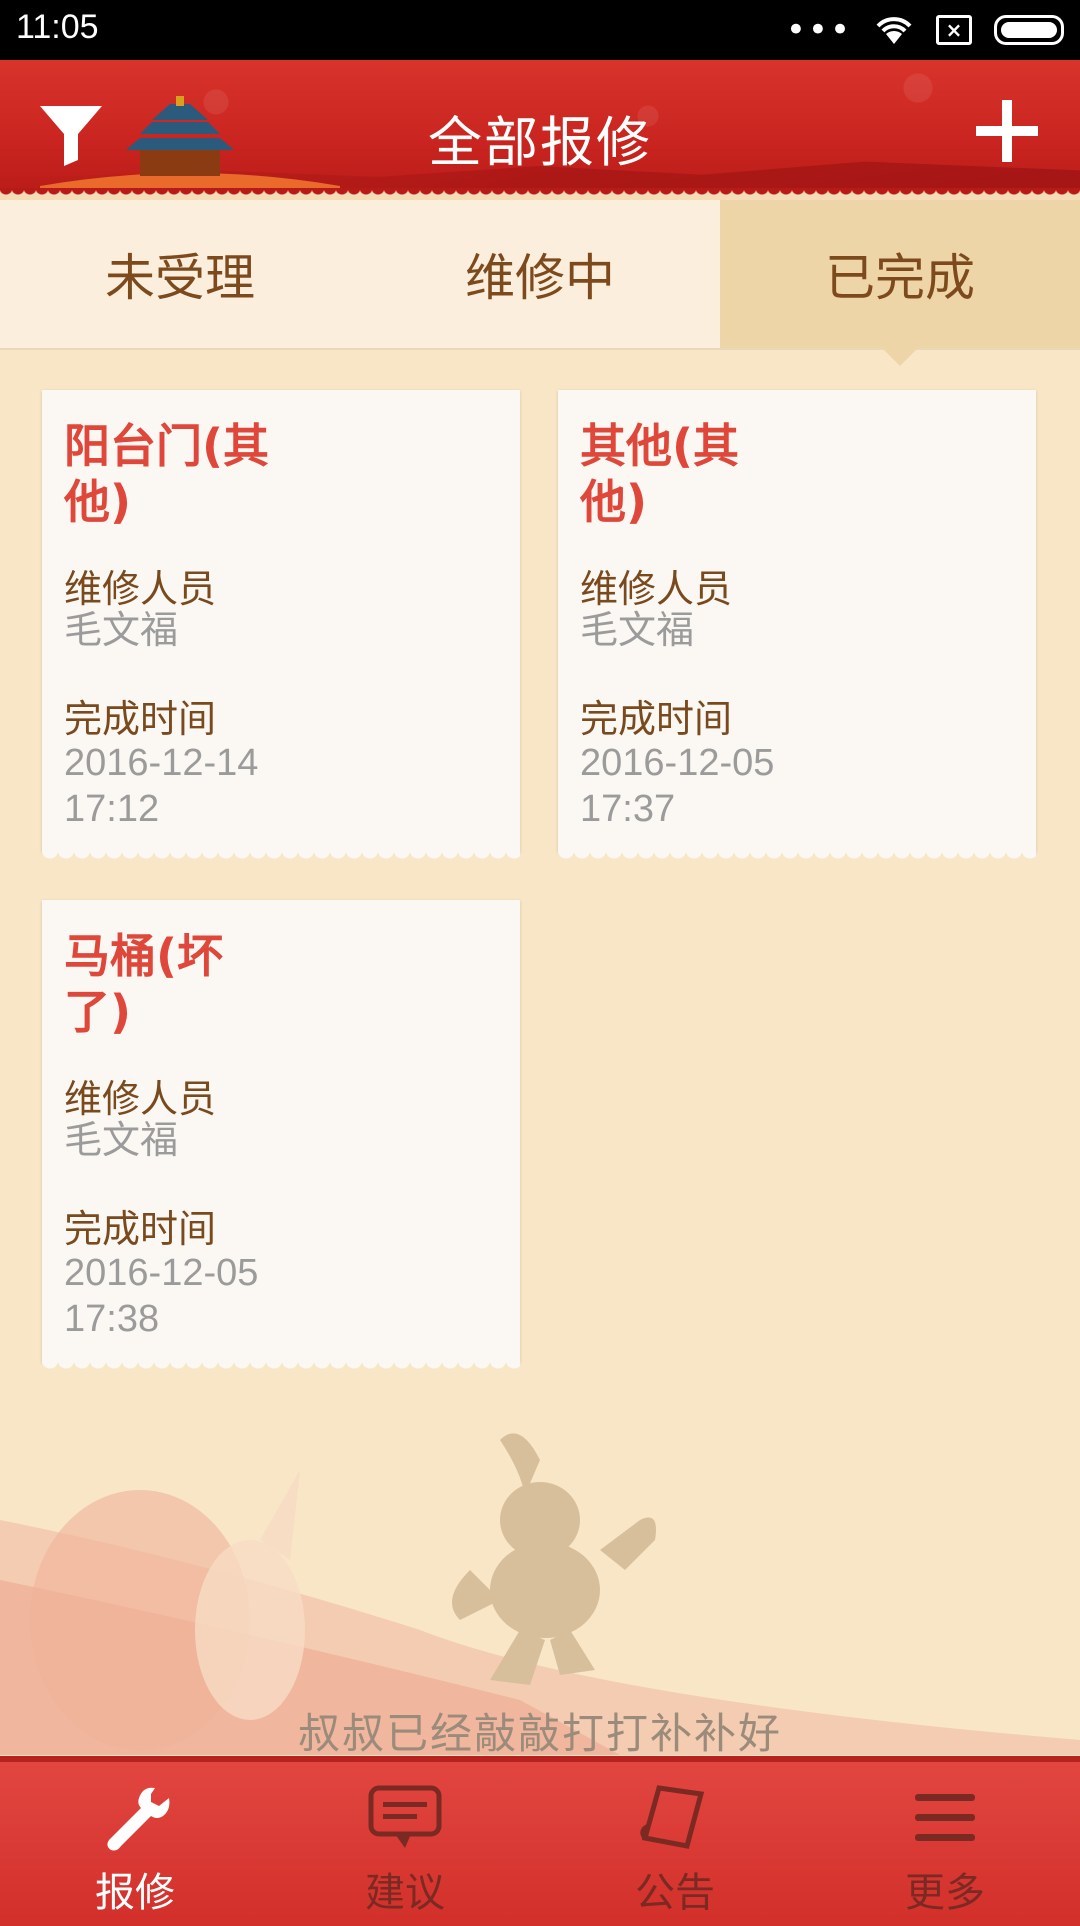 This screenshot has width=1080, height=1926. I want to click on nav-suggestion: 建议, so click(405, 1844).